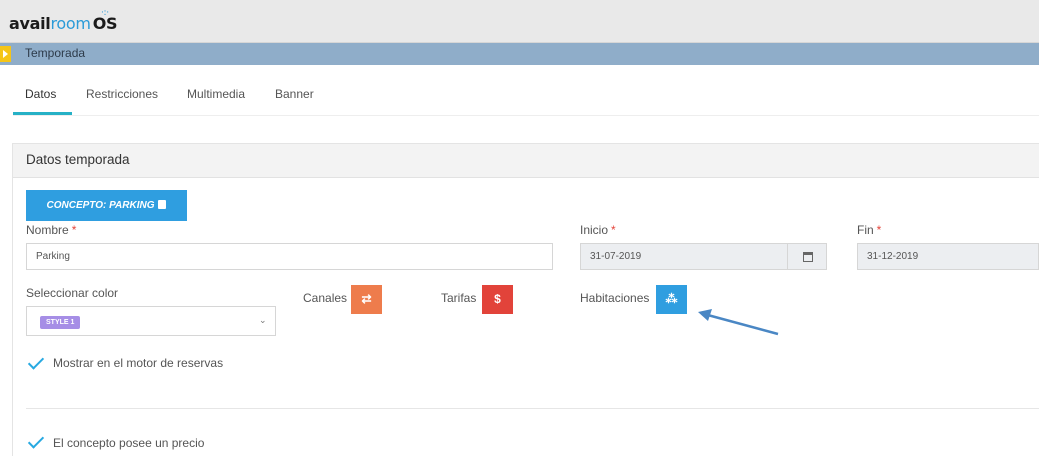 This screenshot has width=1039, height=456. What do you see at coordinates (30, 23) in the screenshot?
I see `logo-avail: avail` at bounding box center [30, 23].